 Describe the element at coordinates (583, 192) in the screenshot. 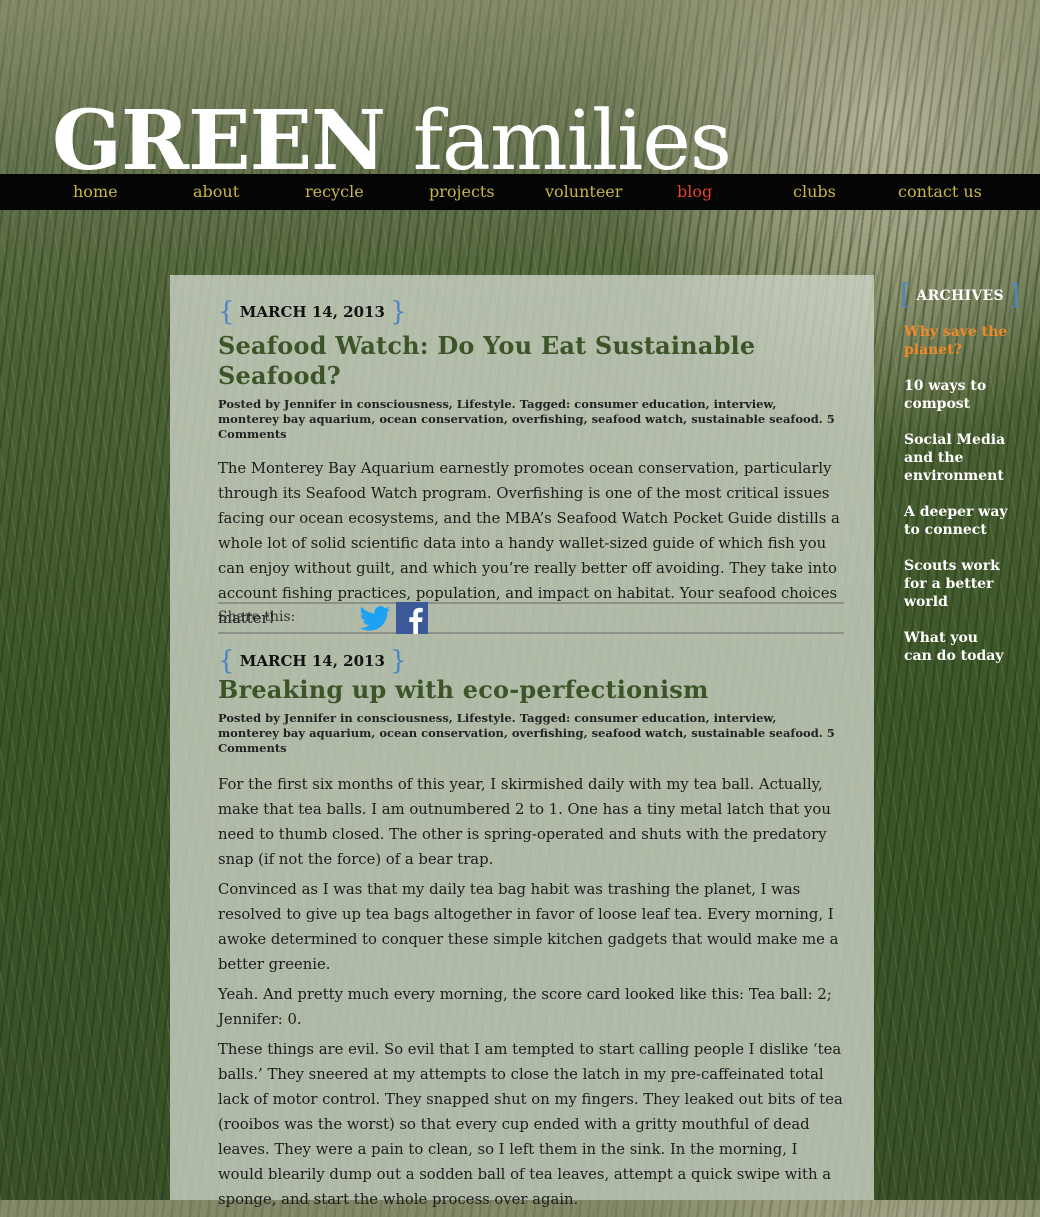

I see `nav-item-volunteer: volunteer` at that location.